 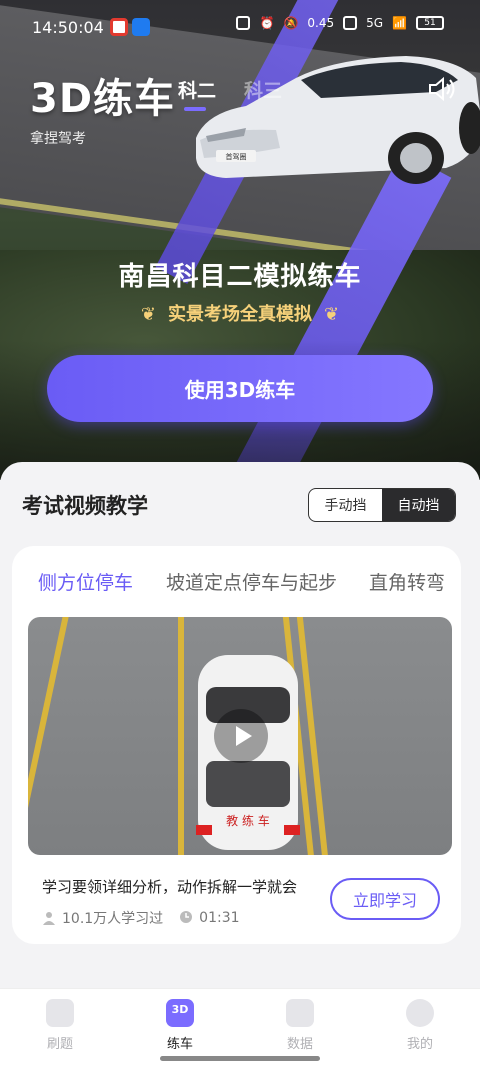 I want to click on manual-gear-option: 手动挡, so click(x=345, y=505).